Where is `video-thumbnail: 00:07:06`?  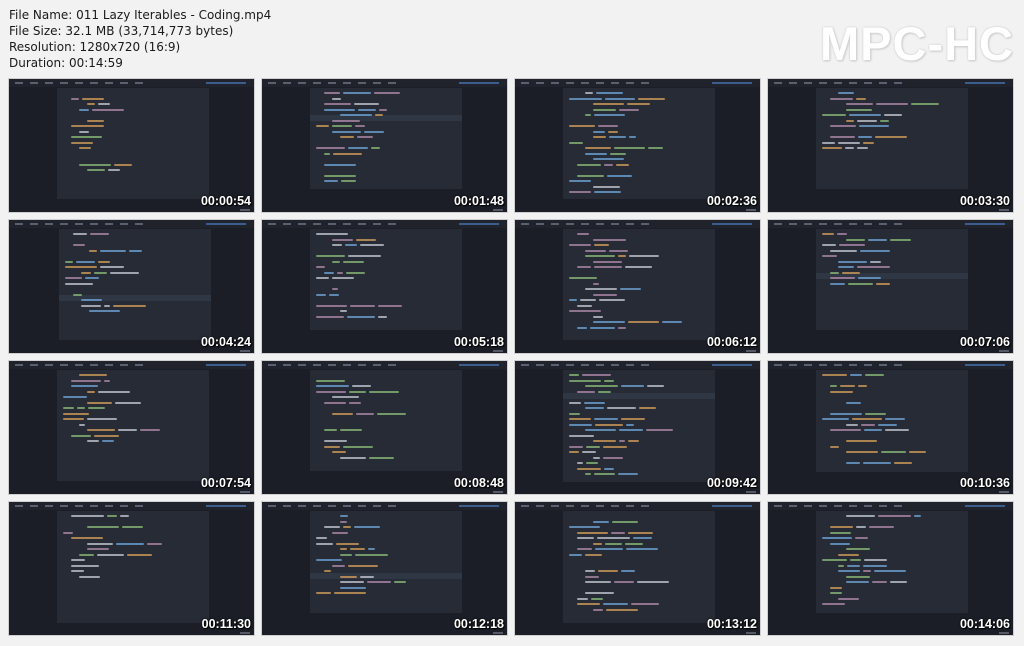 video-thumbnail: 00:07:06 is located at coordinates (890, 286).